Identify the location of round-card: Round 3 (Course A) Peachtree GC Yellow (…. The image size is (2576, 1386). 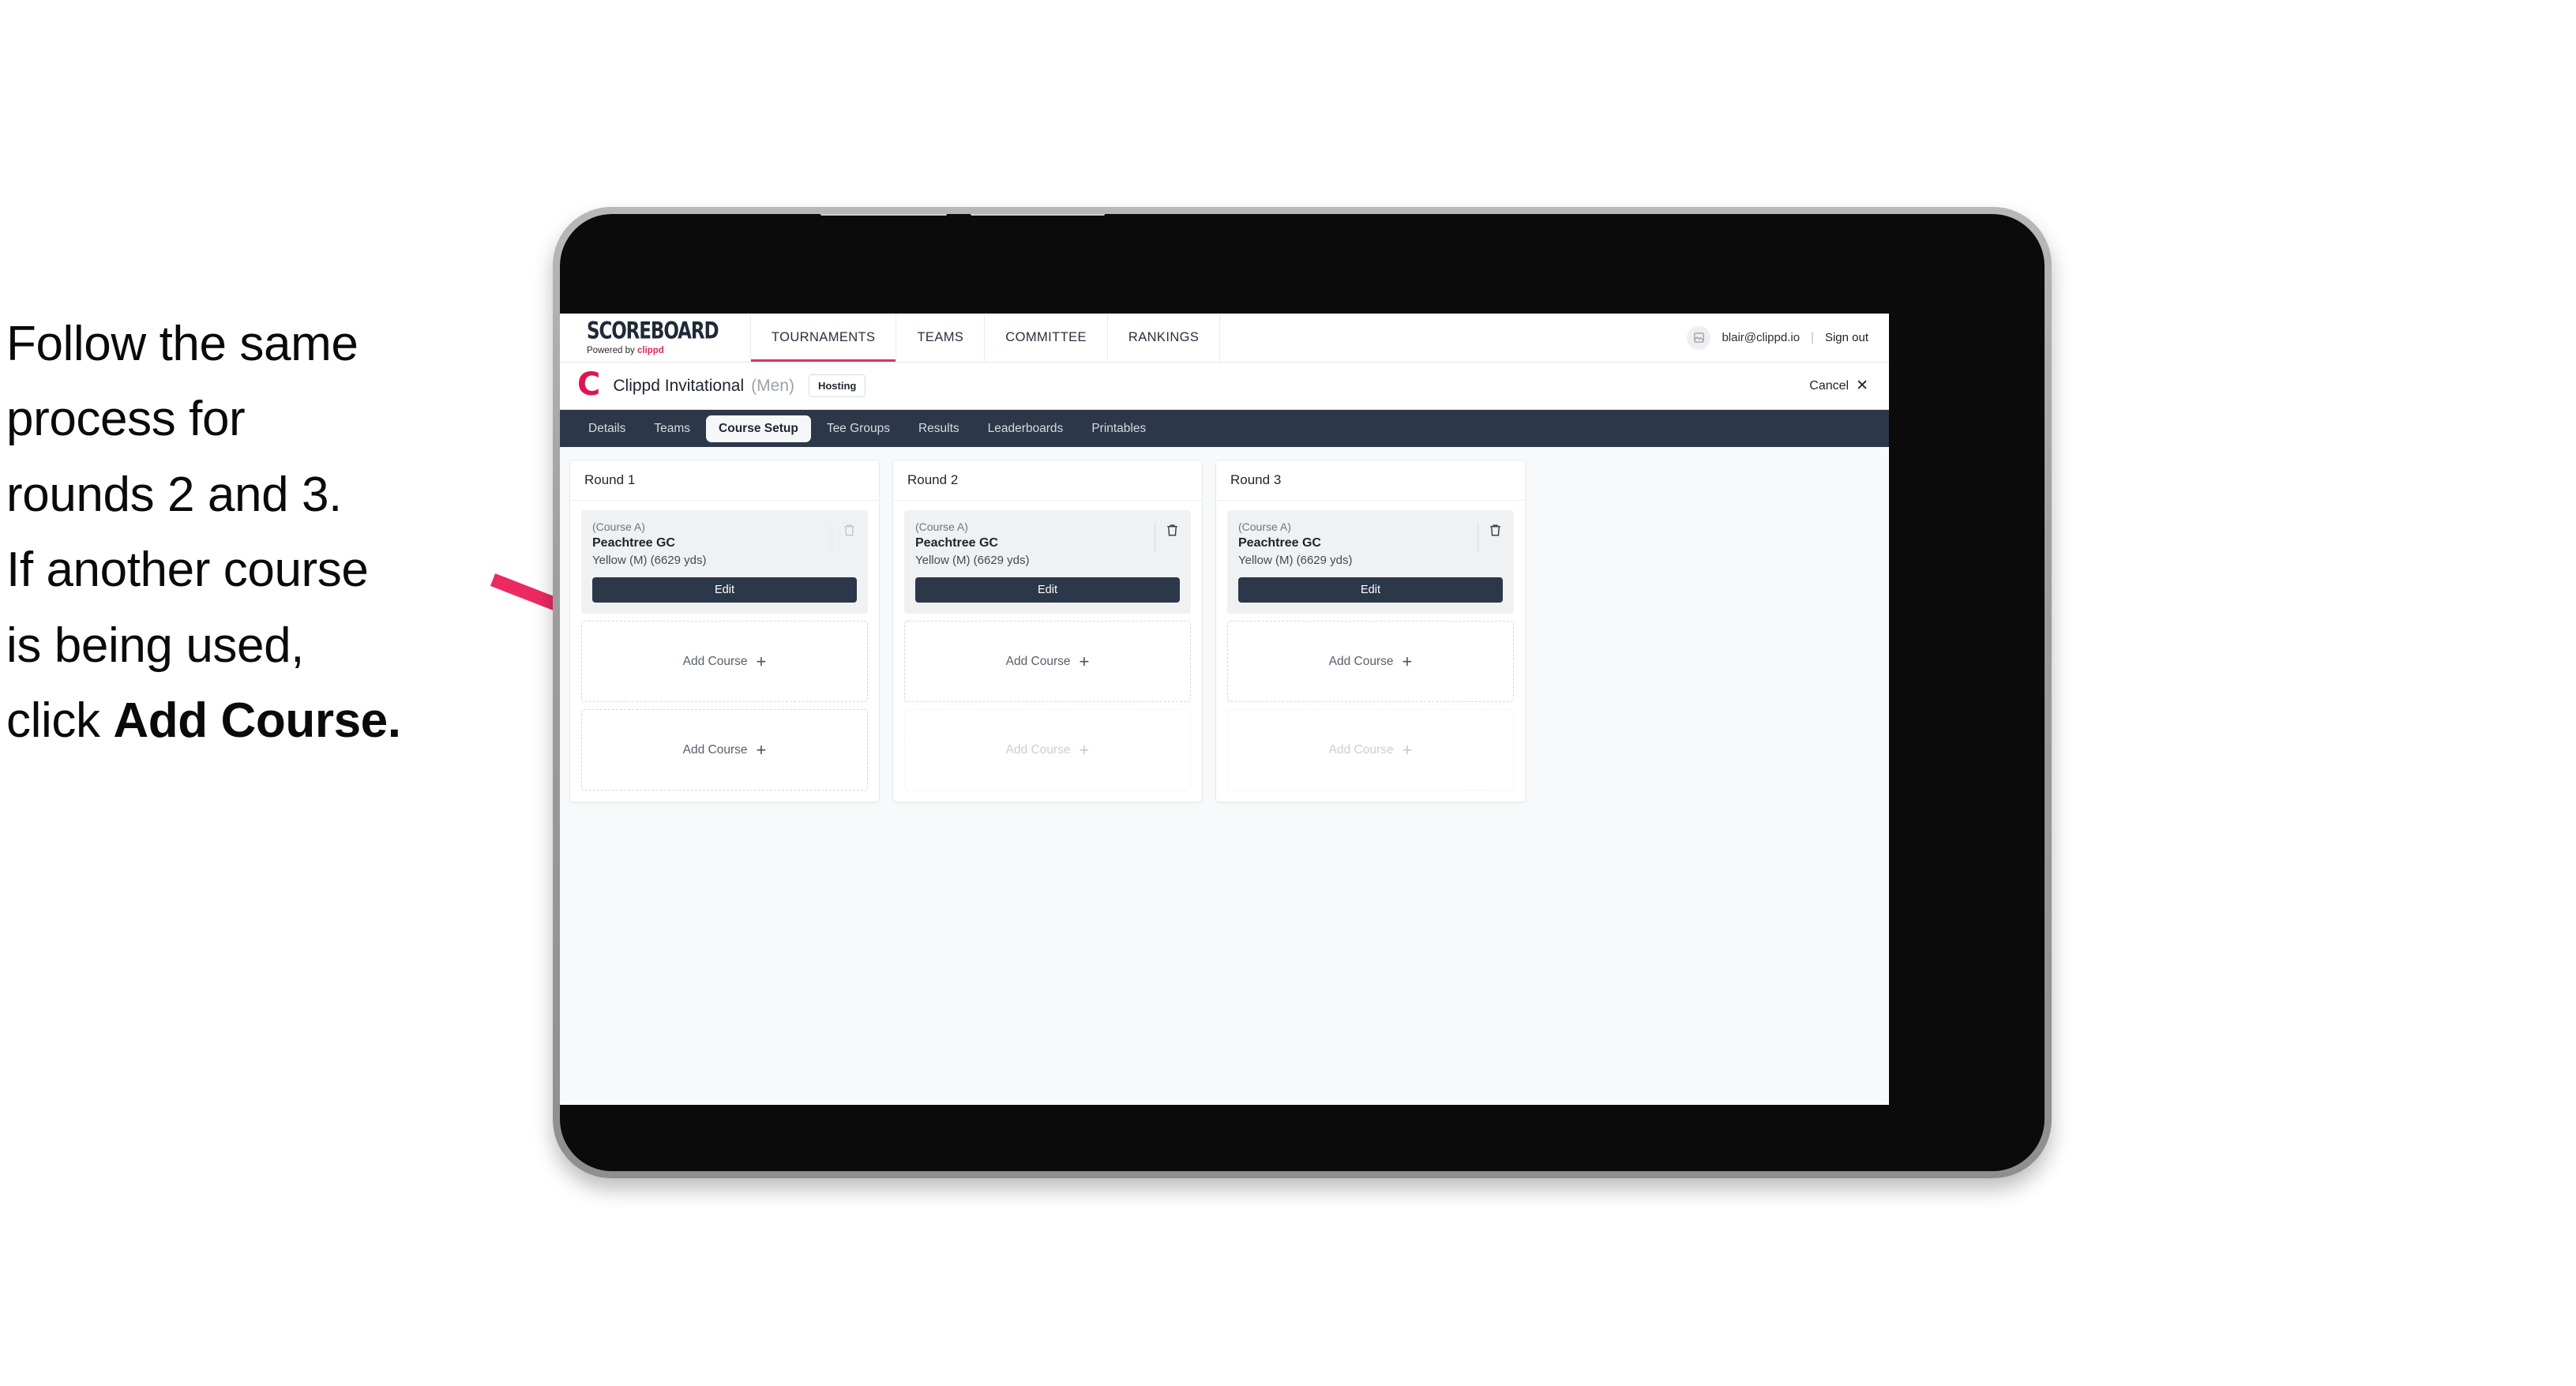
(1370, 631).